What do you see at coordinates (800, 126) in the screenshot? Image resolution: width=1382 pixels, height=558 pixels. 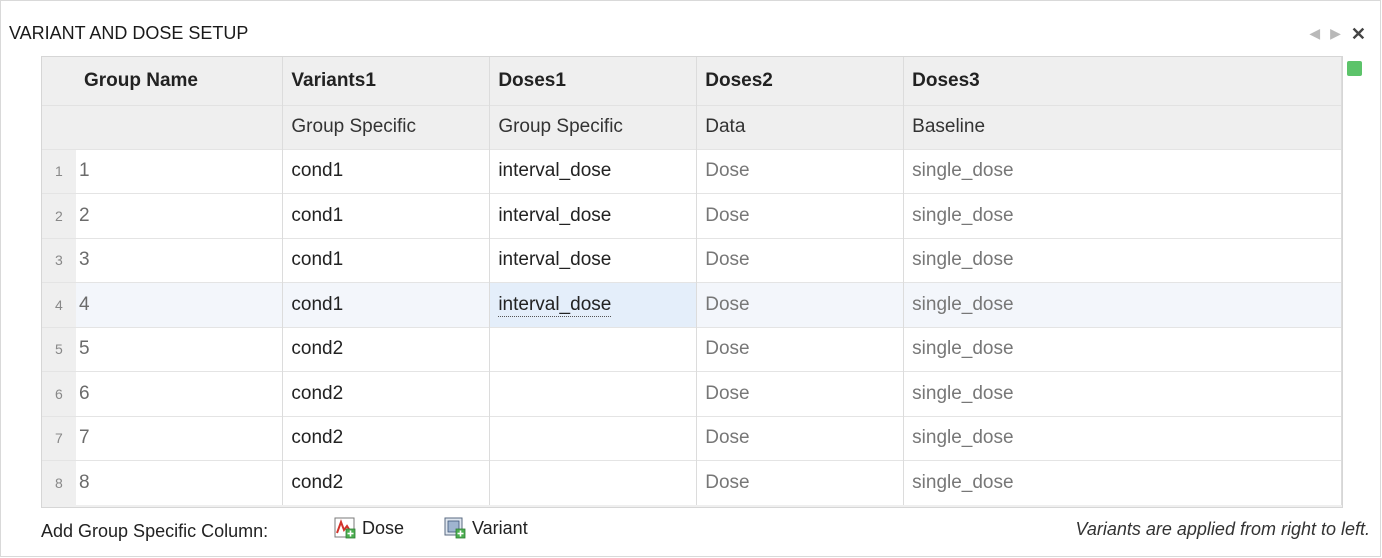 I see `subheader-doses2: Data` at bounding box center [800, 126].